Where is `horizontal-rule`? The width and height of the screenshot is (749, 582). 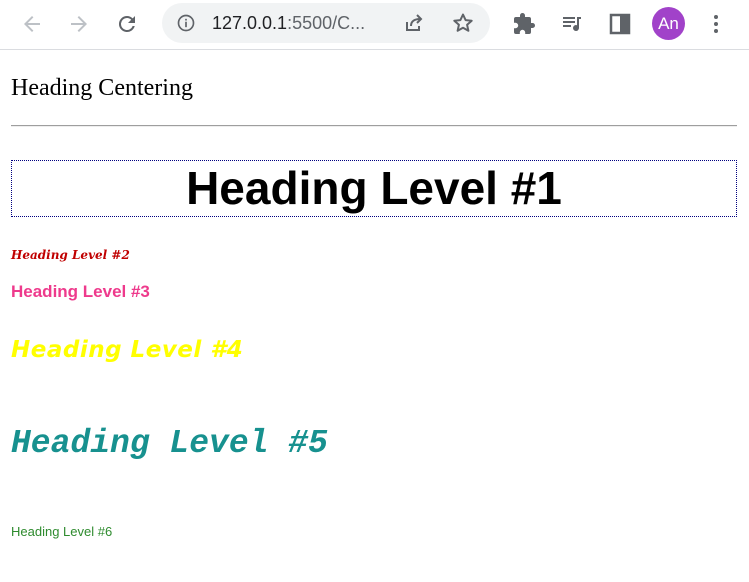 horizontal-rule is located at coordinates (374, 126).